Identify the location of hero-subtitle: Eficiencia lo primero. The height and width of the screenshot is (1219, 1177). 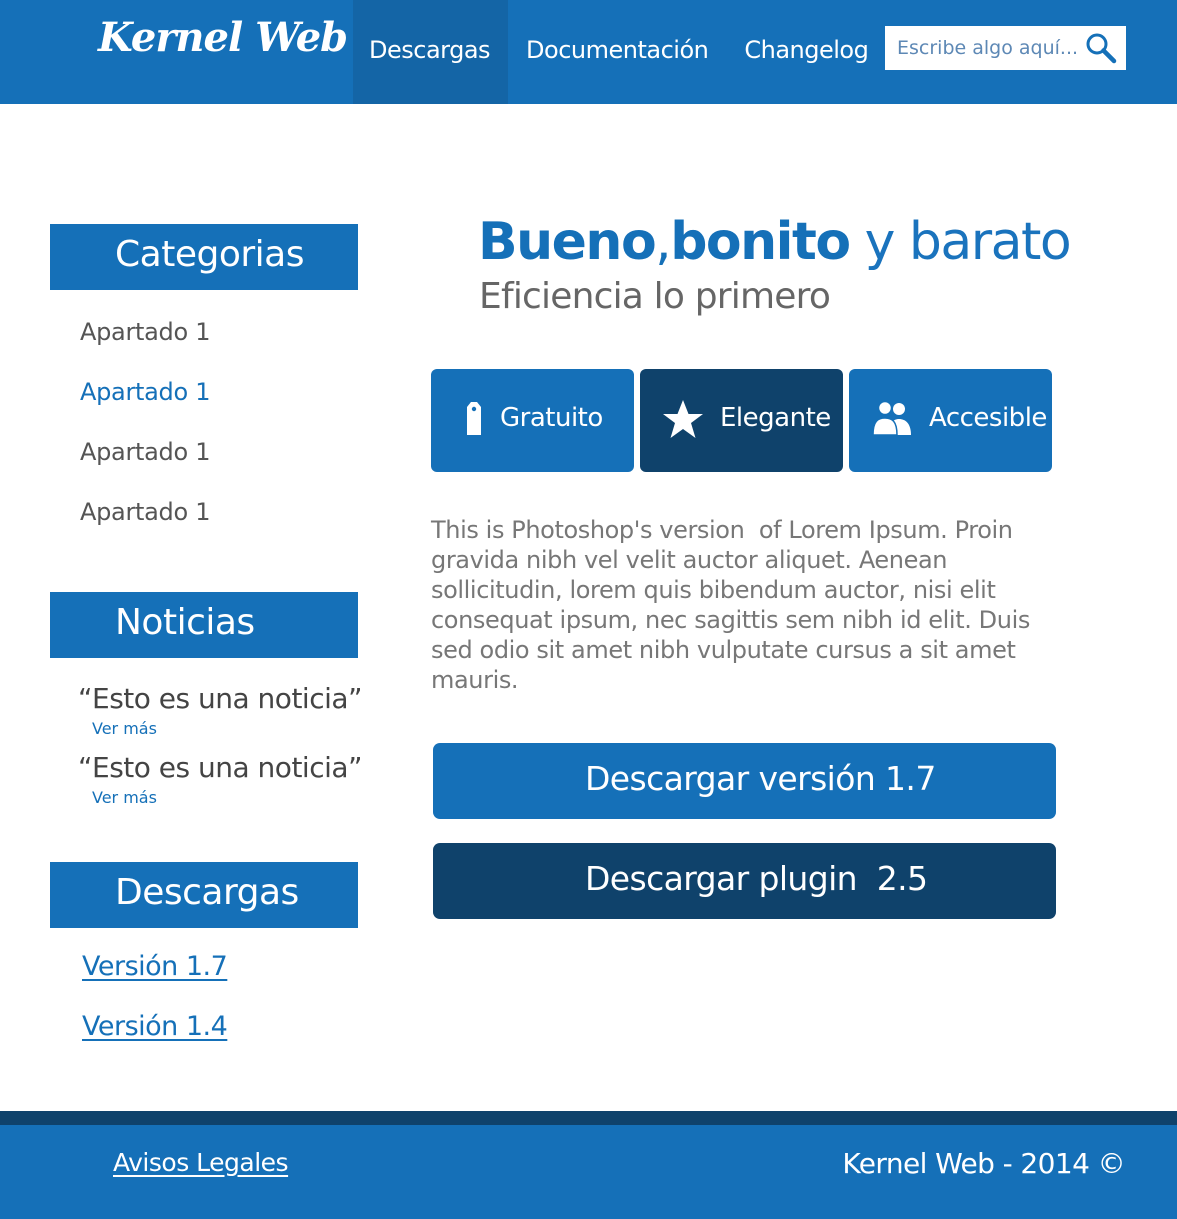
(655, 296).